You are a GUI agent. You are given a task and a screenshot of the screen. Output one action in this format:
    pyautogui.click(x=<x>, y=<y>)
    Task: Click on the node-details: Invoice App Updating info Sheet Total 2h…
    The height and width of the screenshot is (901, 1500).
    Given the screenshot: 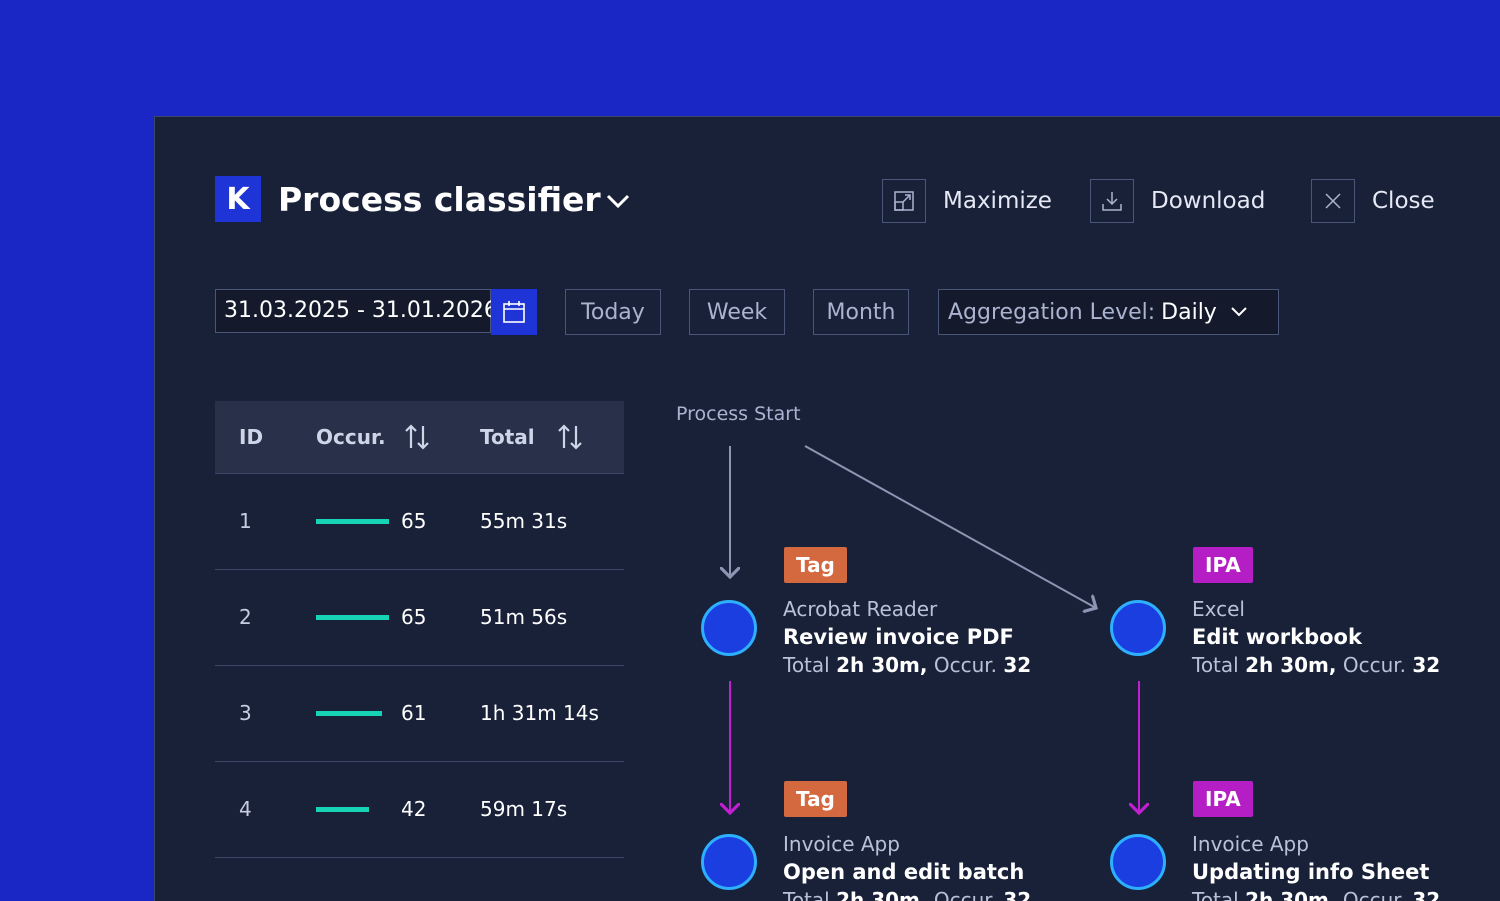 What is the action you would take?
    pyautogui.click(x=1316, y=865)
    